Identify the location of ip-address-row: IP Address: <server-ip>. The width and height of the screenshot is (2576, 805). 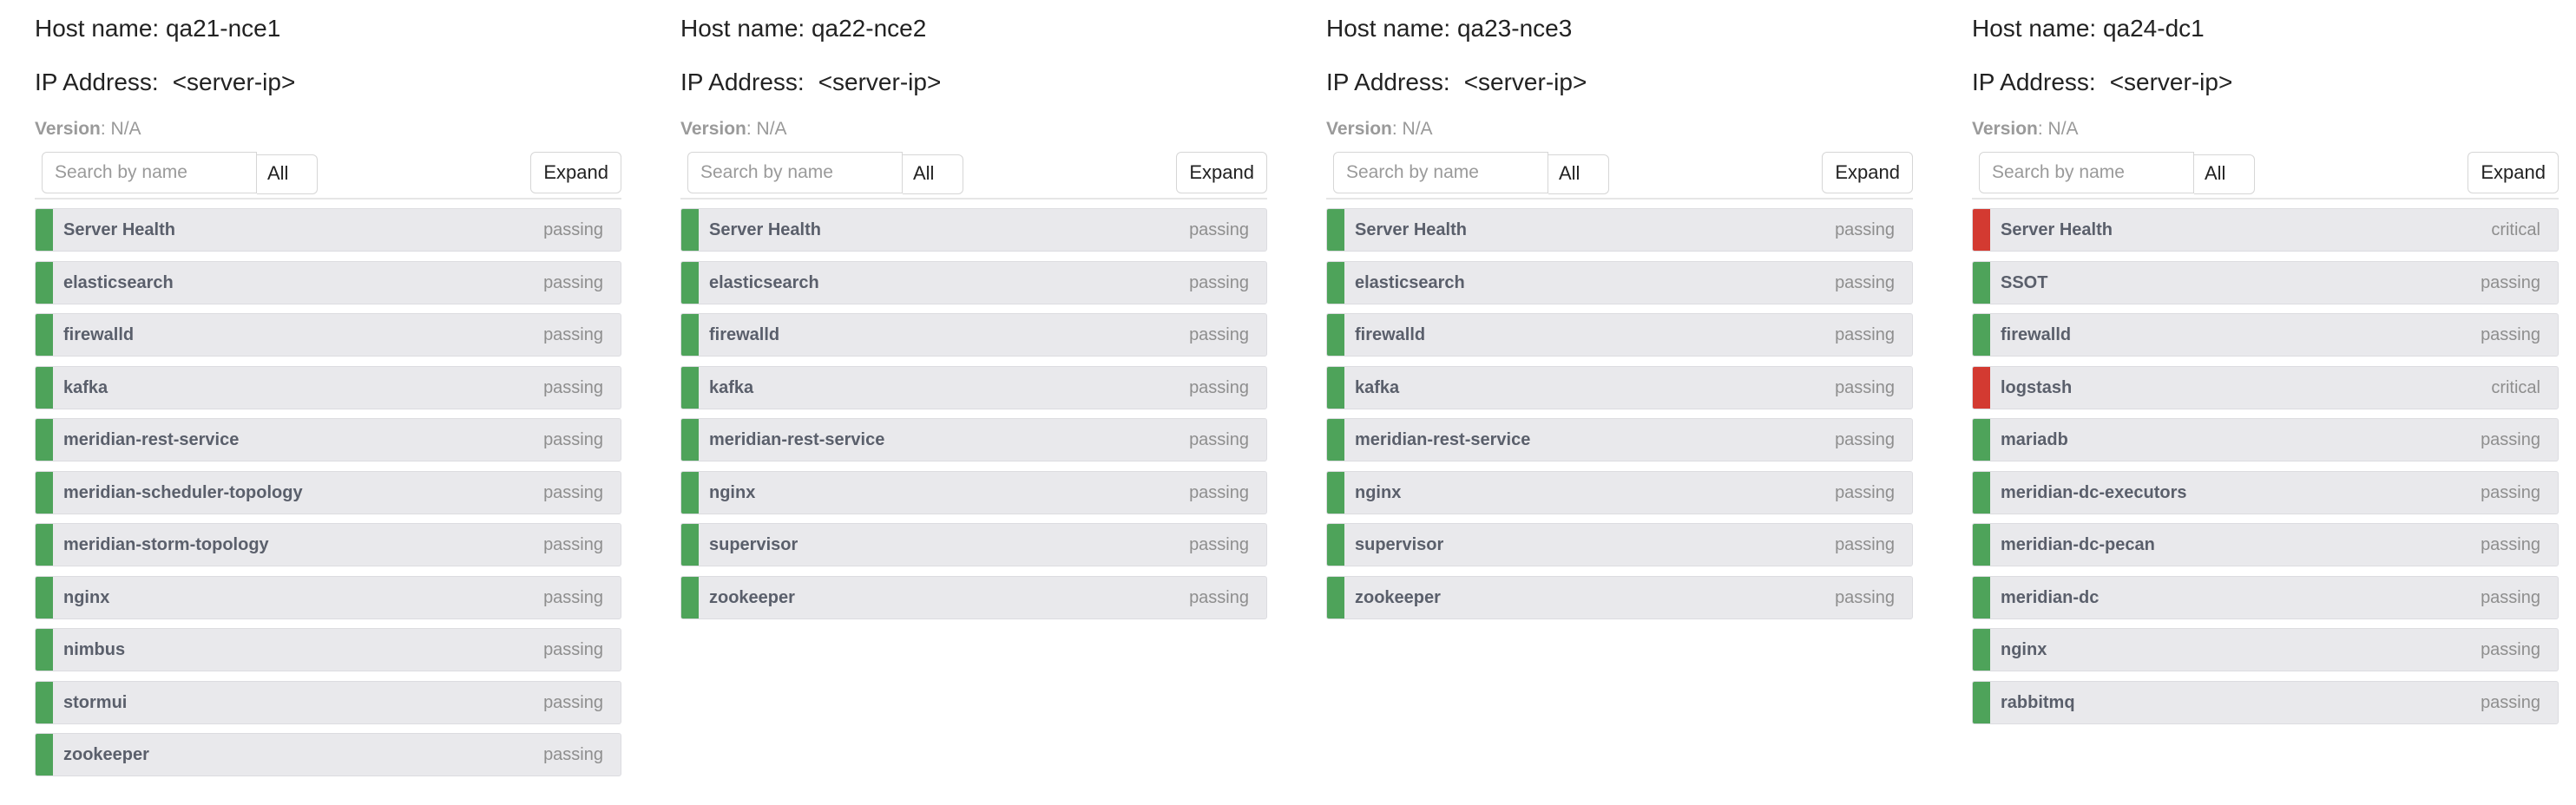
(328, 82).